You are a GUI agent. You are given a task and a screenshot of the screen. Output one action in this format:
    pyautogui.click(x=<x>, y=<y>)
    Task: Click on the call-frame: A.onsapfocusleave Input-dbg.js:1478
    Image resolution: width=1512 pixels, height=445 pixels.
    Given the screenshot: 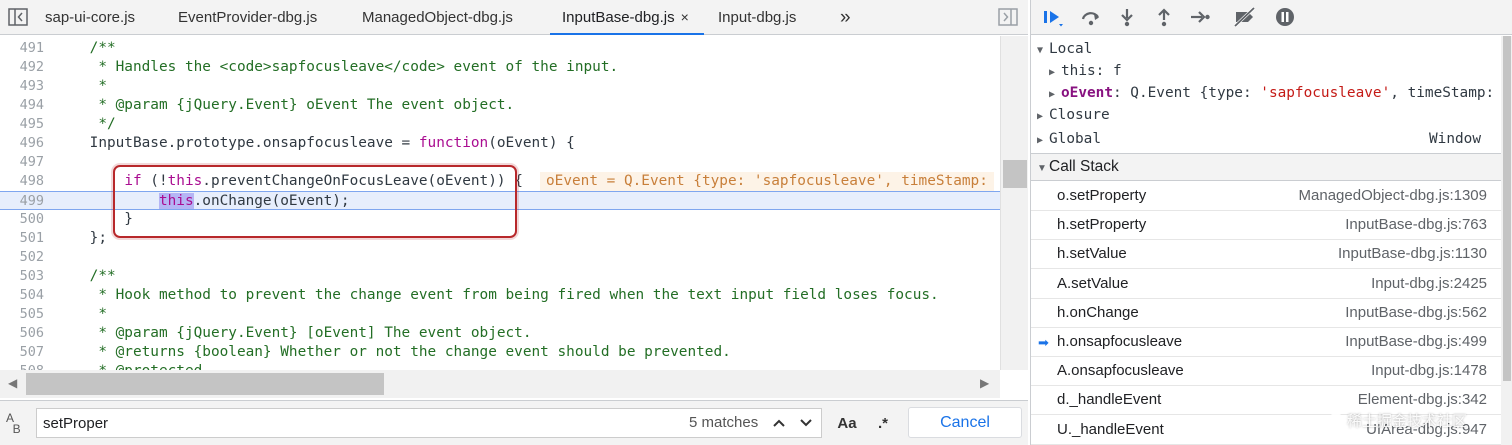 What is the action you would take?
    pyautogui.click(x=1266, y=372)
    